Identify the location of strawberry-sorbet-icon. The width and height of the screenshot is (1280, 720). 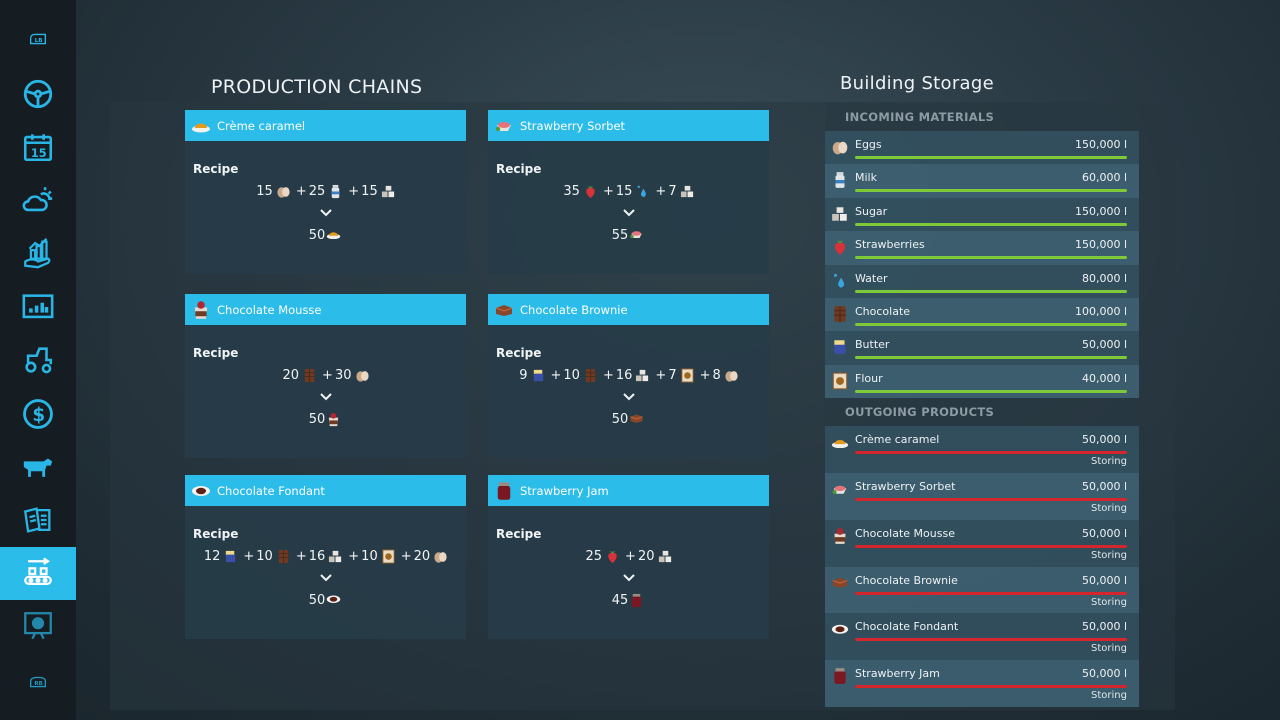
(636, 235).